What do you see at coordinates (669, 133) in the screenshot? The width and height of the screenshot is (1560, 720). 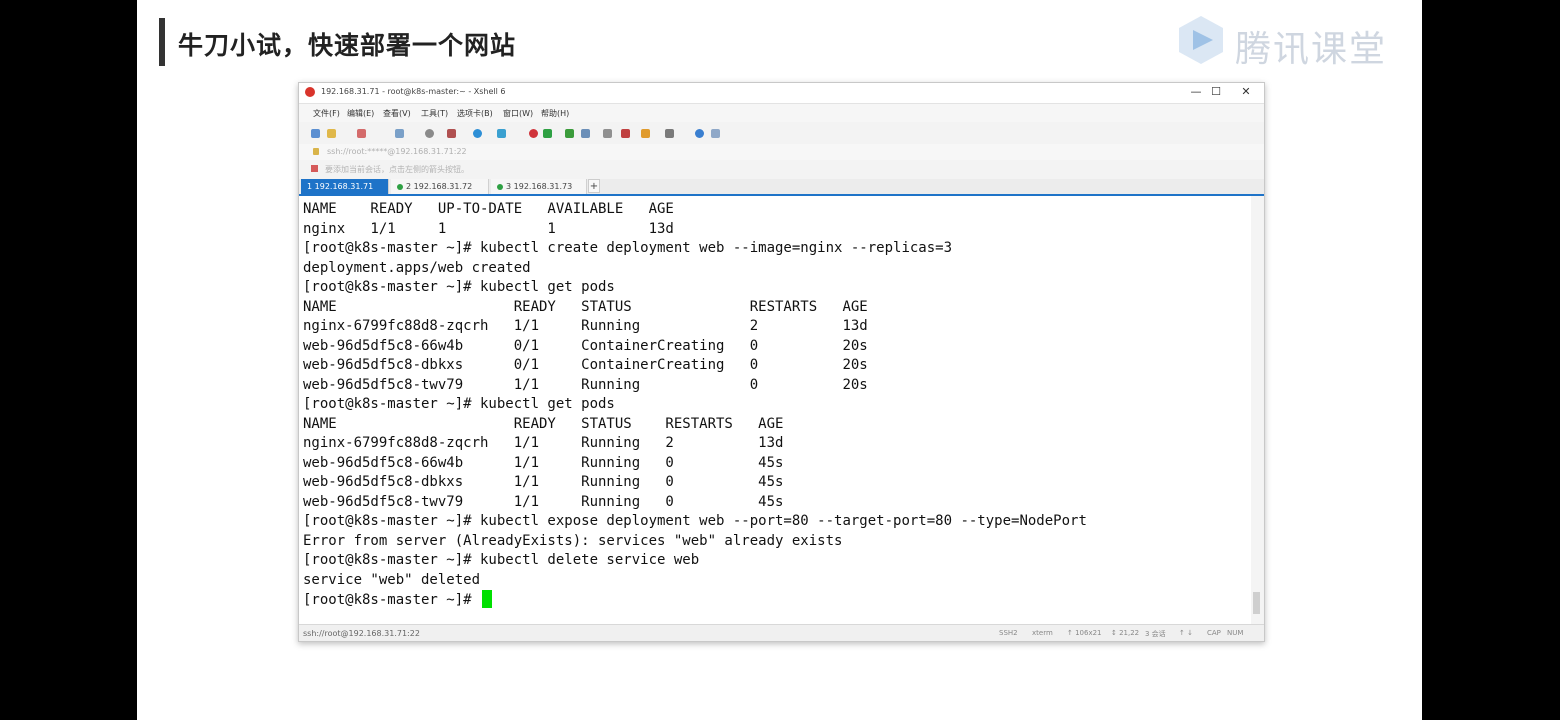 I see `layout-icon` at bounding box center [669, 133].